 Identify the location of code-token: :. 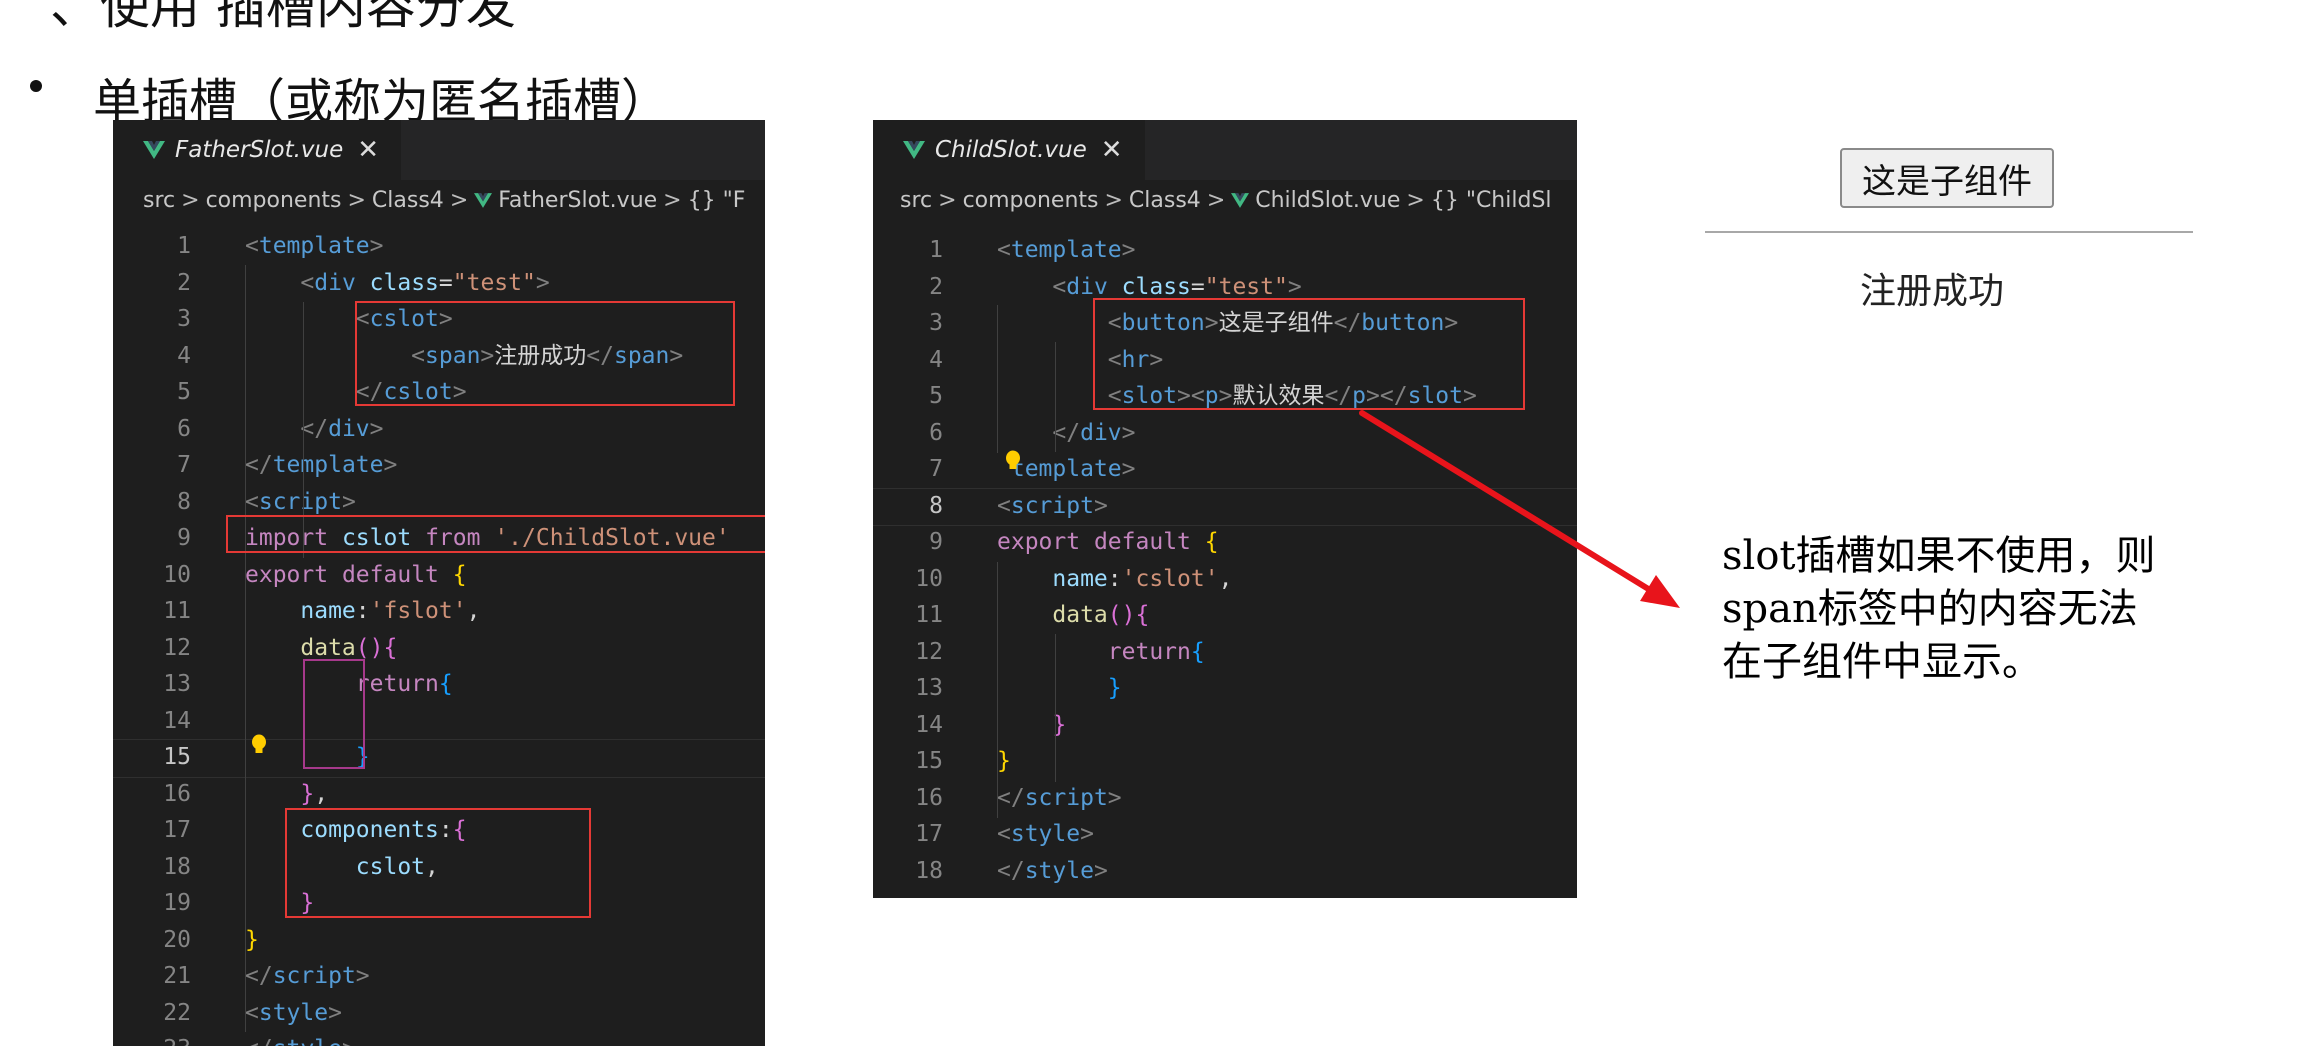
(362, 611).